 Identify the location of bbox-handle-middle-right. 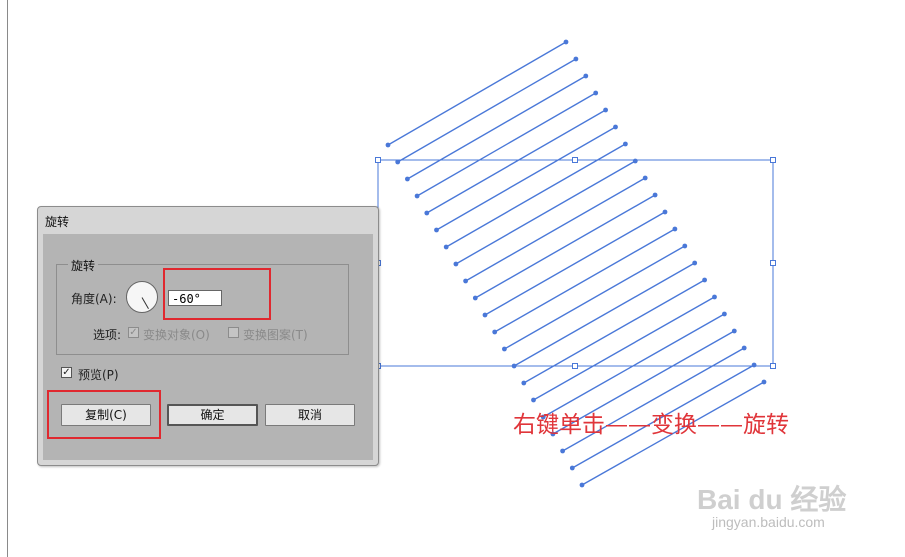
(773, 263).